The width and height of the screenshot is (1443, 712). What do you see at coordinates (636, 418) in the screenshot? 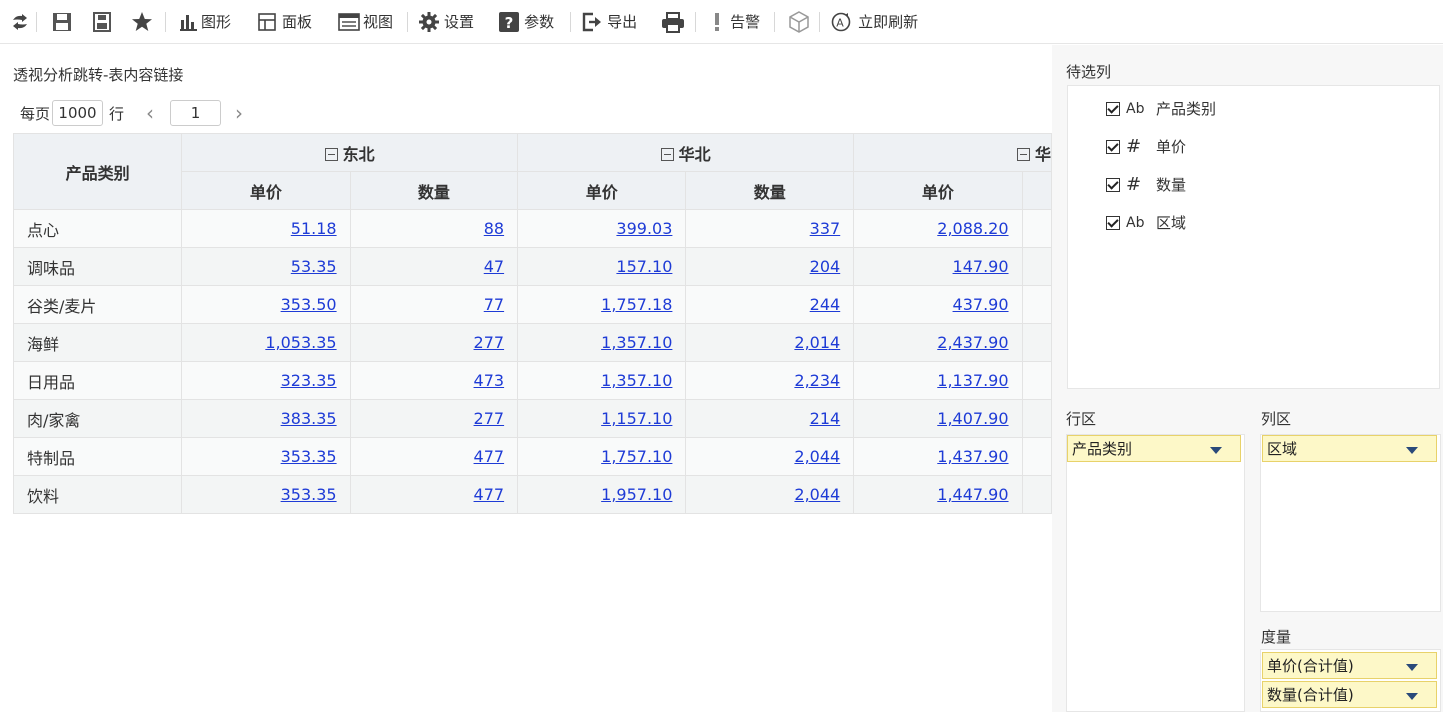
I see `value-link: 1,157.10` at bounding box center [636, 418].